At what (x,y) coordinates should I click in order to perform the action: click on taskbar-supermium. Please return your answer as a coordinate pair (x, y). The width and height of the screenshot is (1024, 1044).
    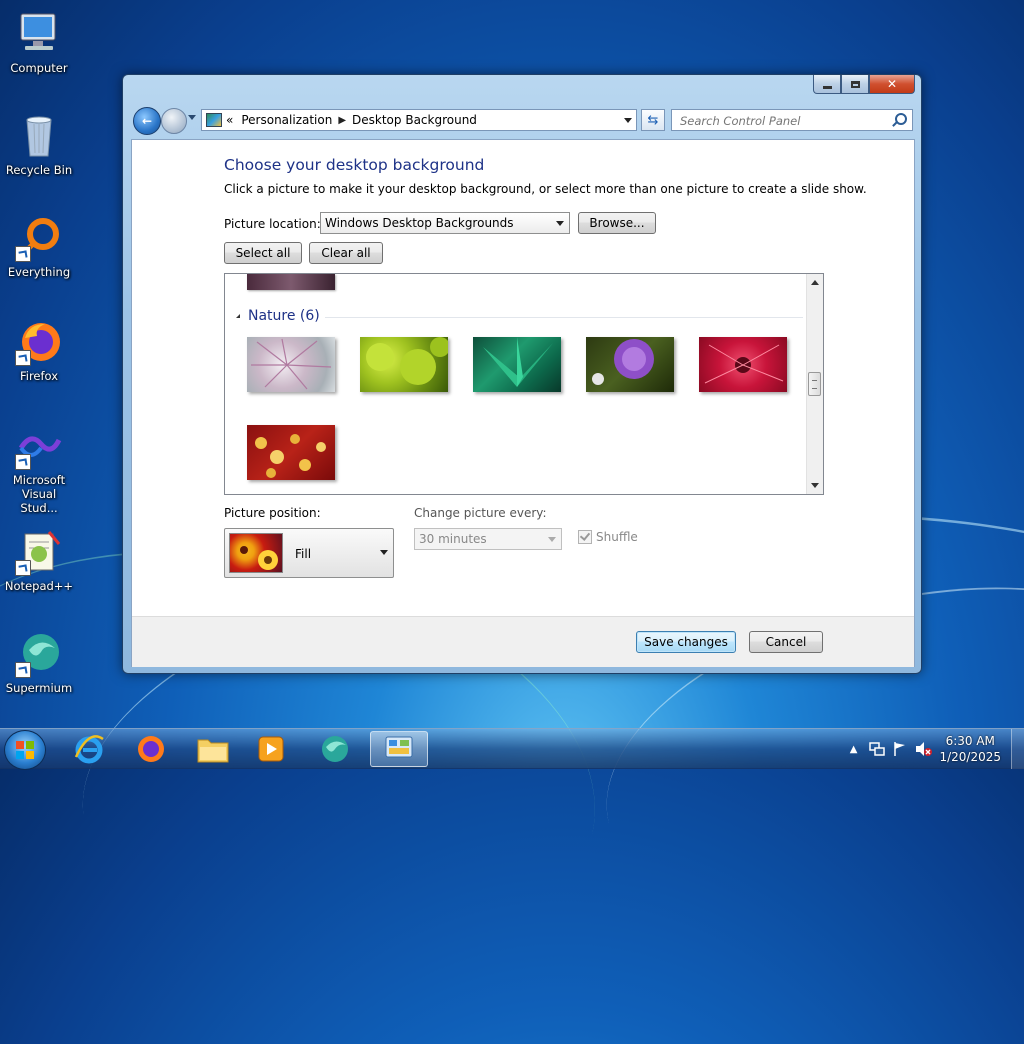
    Looking at the image, I should click on (335, 749).